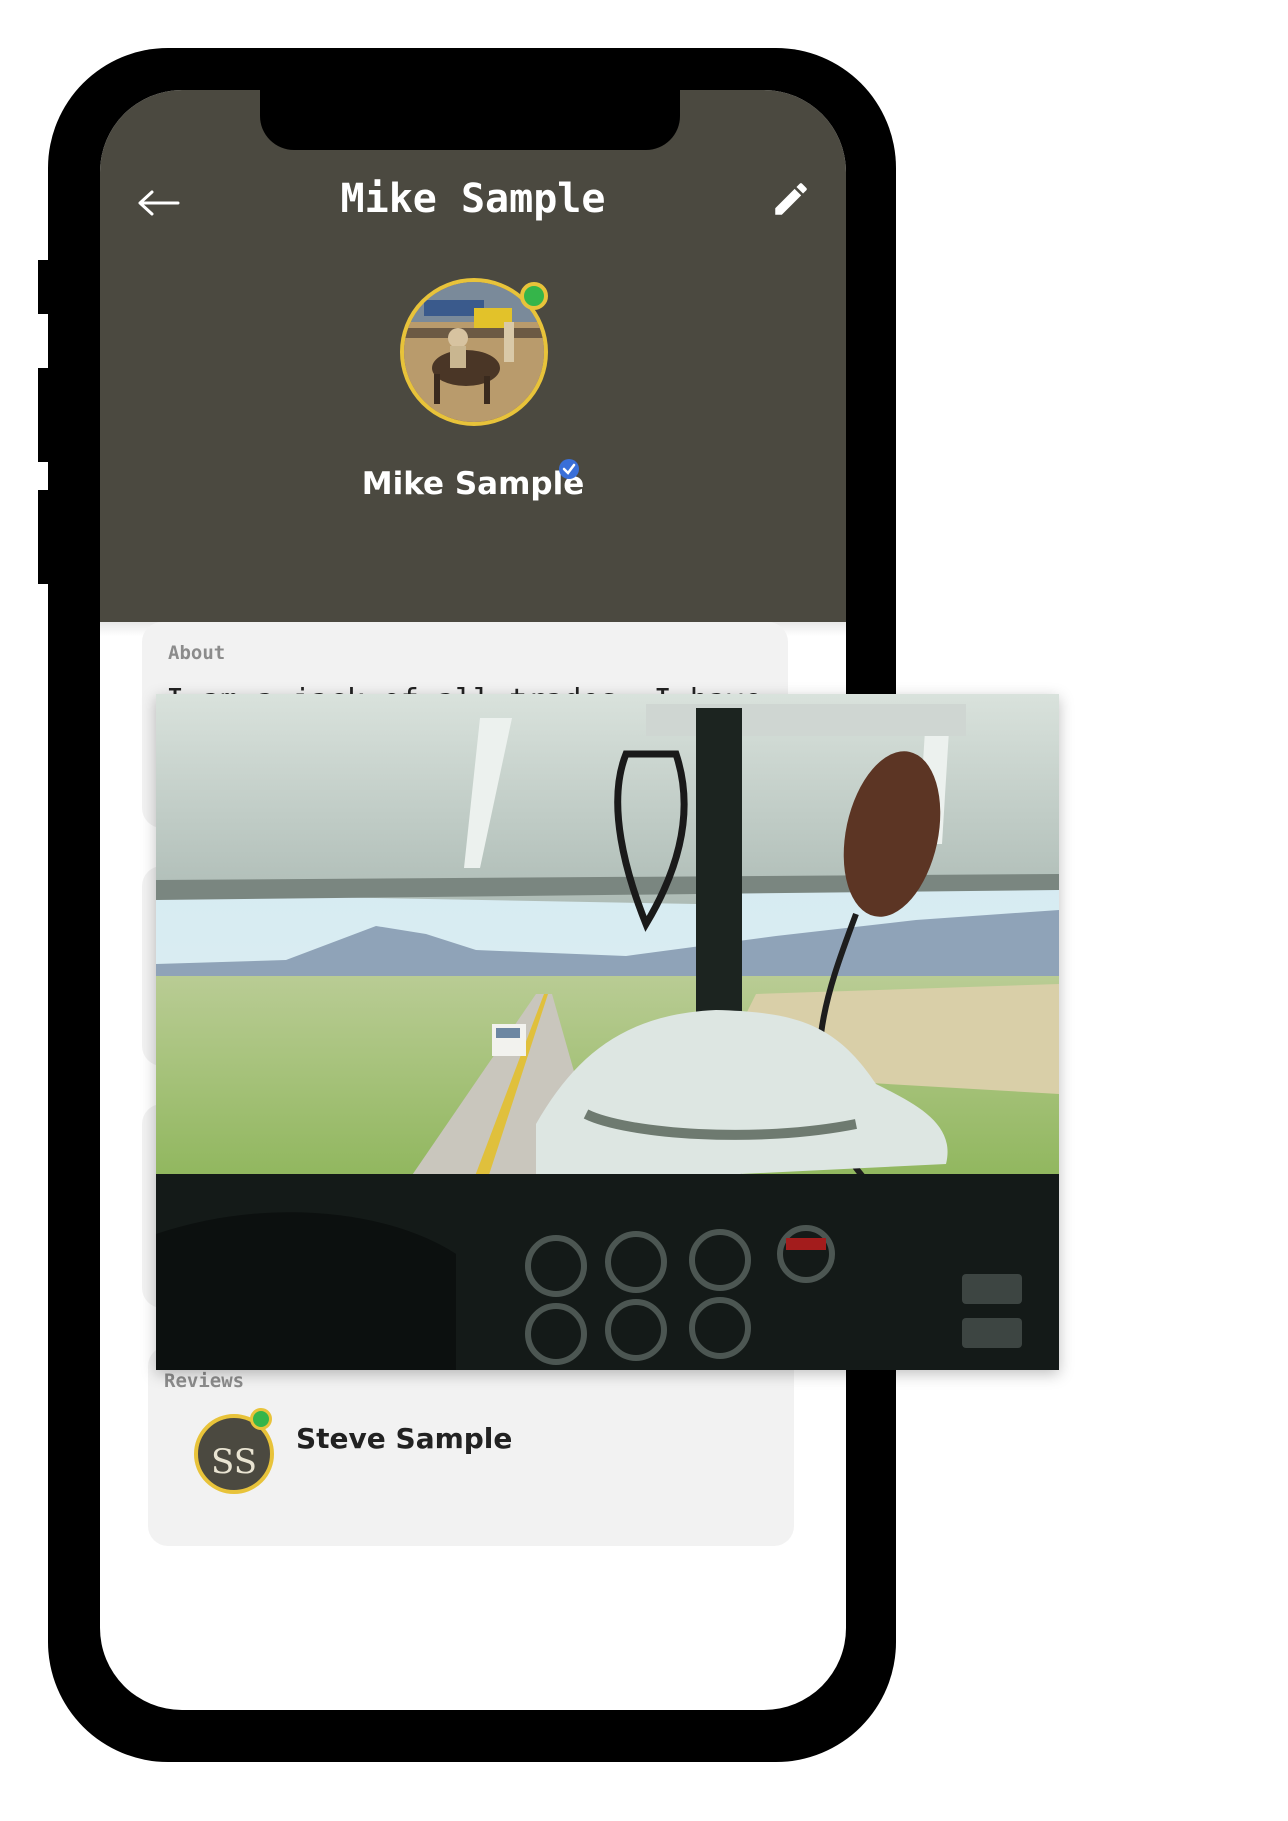 This screenshot has width=1288, height=1821. I want to click on reviewer-name: Steve Sample, so click(404, 1438).